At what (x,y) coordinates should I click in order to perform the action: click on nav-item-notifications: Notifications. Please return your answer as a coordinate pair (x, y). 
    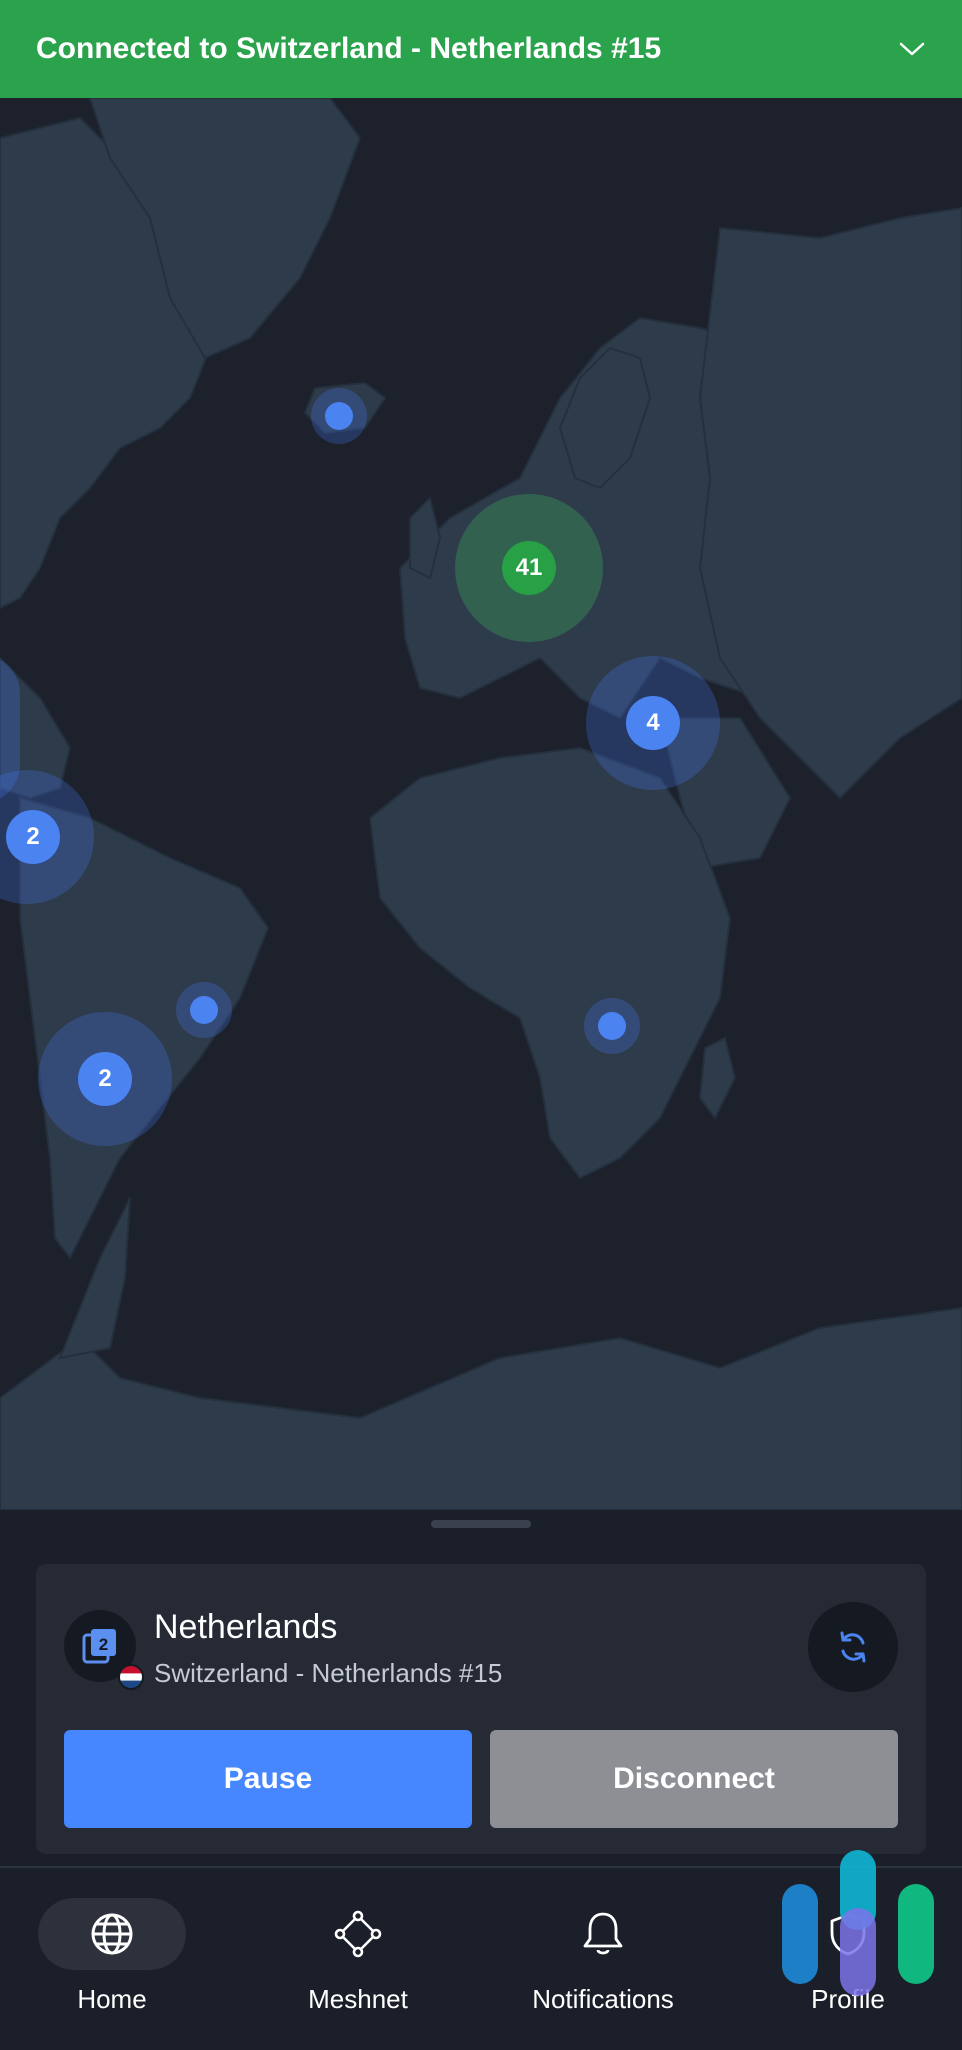
    Looking at the image, I should click on (603, 1956).